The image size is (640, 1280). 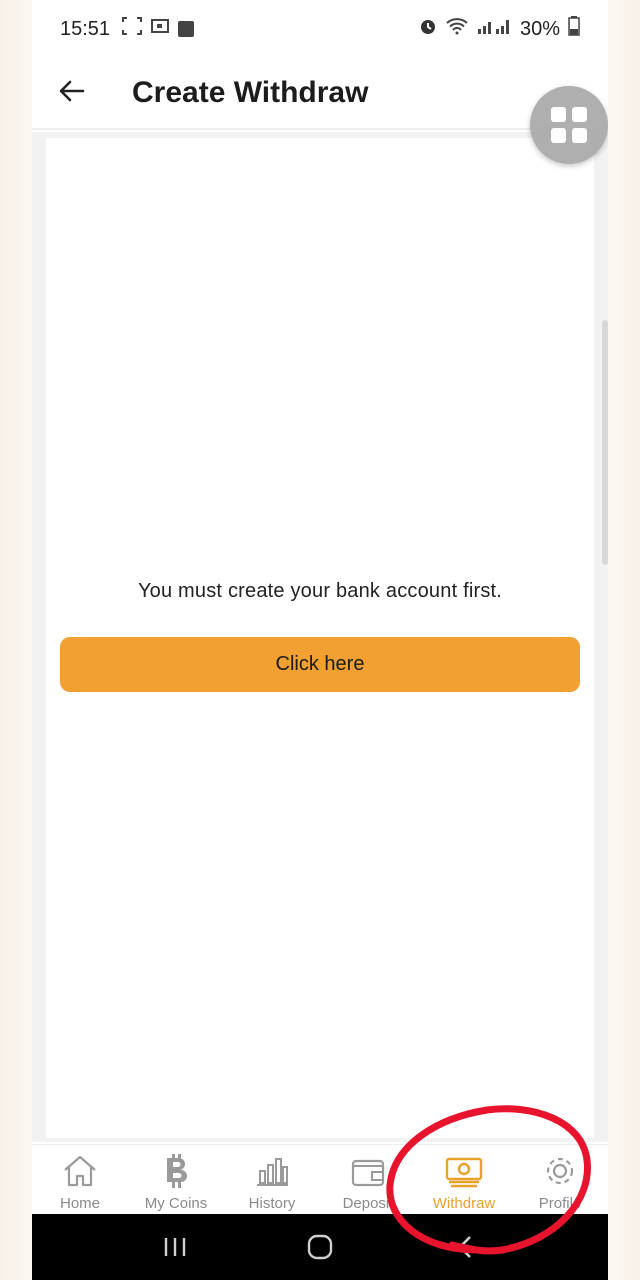 What do you see at coordinates (560, 1203) in the screenshot?
I see `nav-label-profile: Profile` at bounding box center [560, 1203].